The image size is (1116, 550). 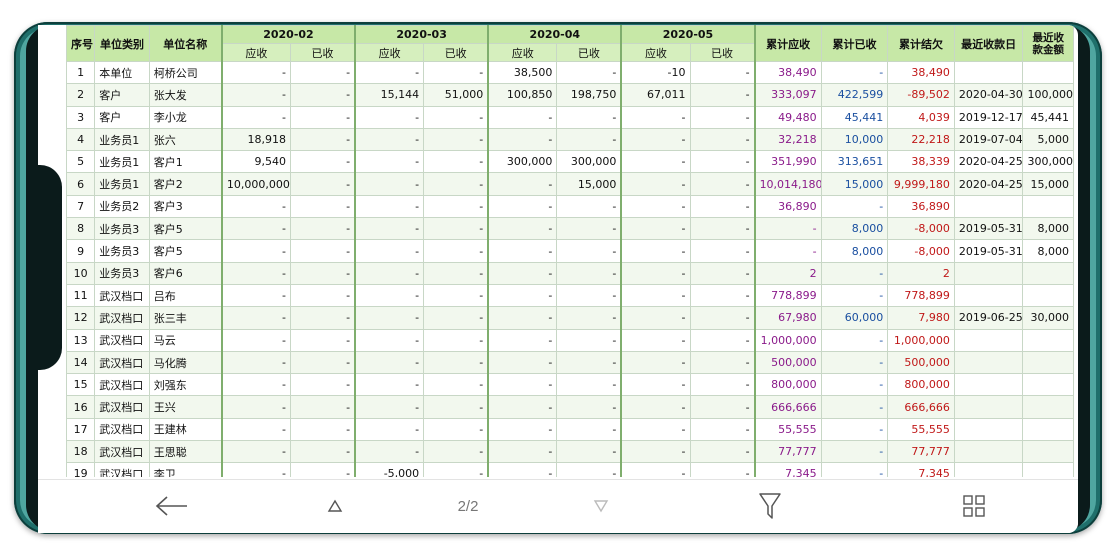 What do you see at coordinates (570, 206) in the screenshot?
I see `table-row: 7 业务员2 客户3- - - - - - - -36,890-36,890` at bounding box center [570, 206].